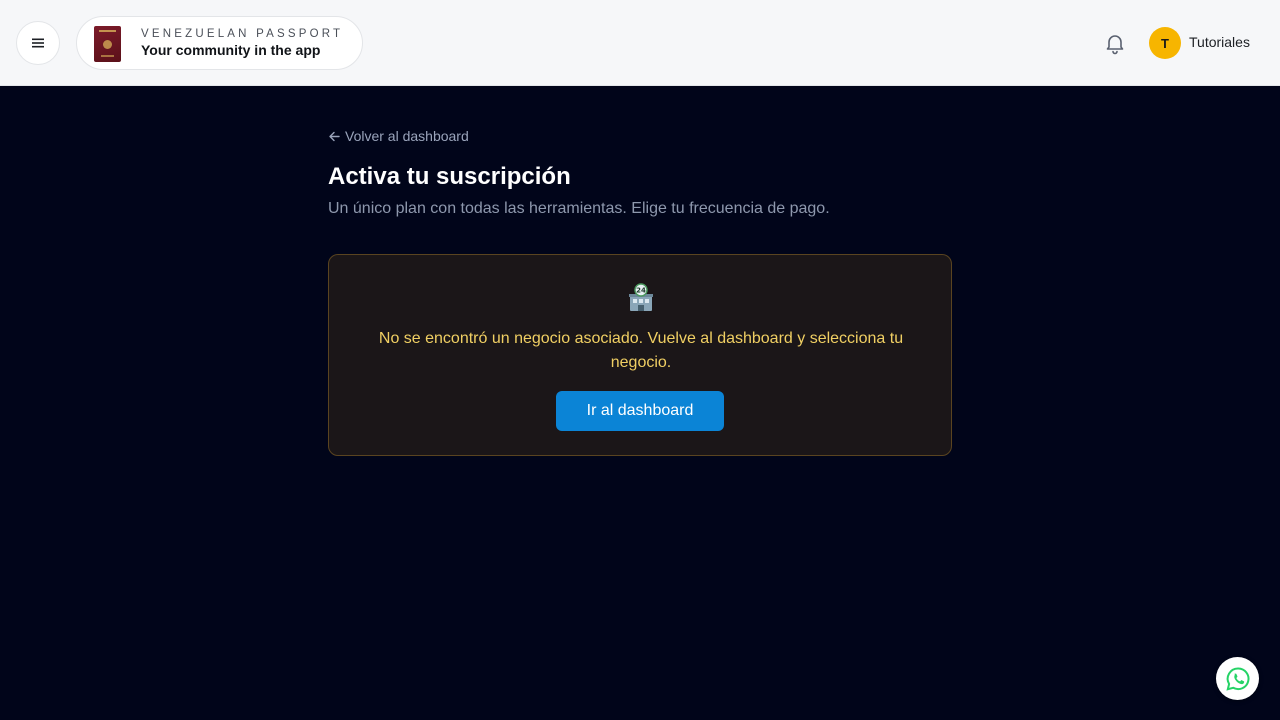  Describe the element at coordinates (1165, 43) in the screenshot. I see `avatar: T` at that location.